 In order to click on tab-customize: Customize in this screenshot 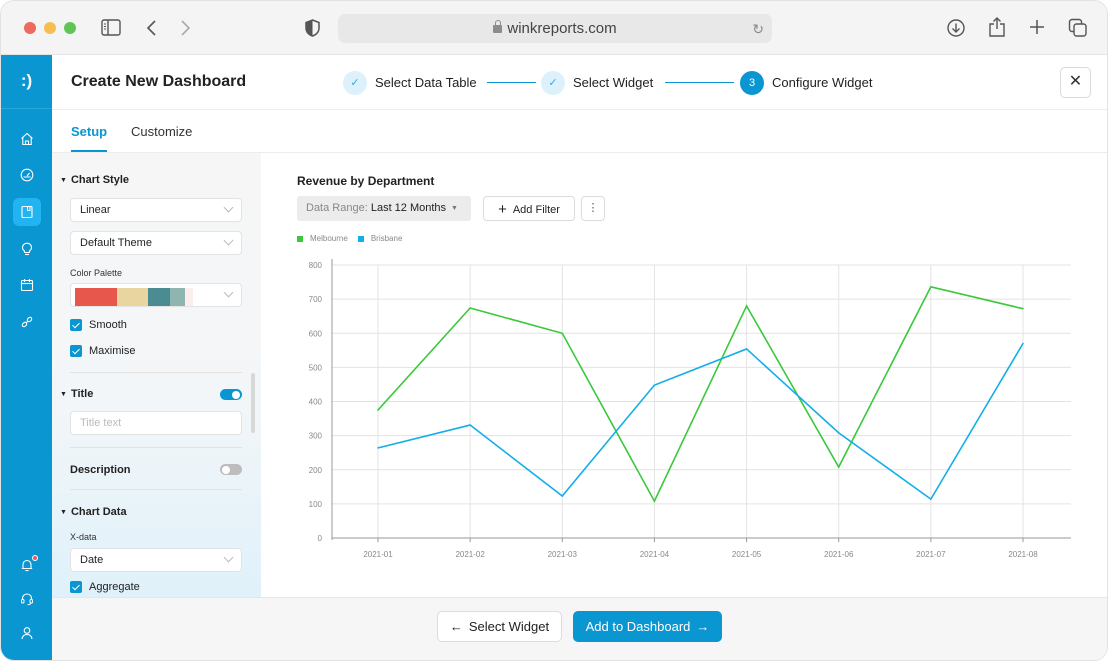, I will do `click(161, 131)`.